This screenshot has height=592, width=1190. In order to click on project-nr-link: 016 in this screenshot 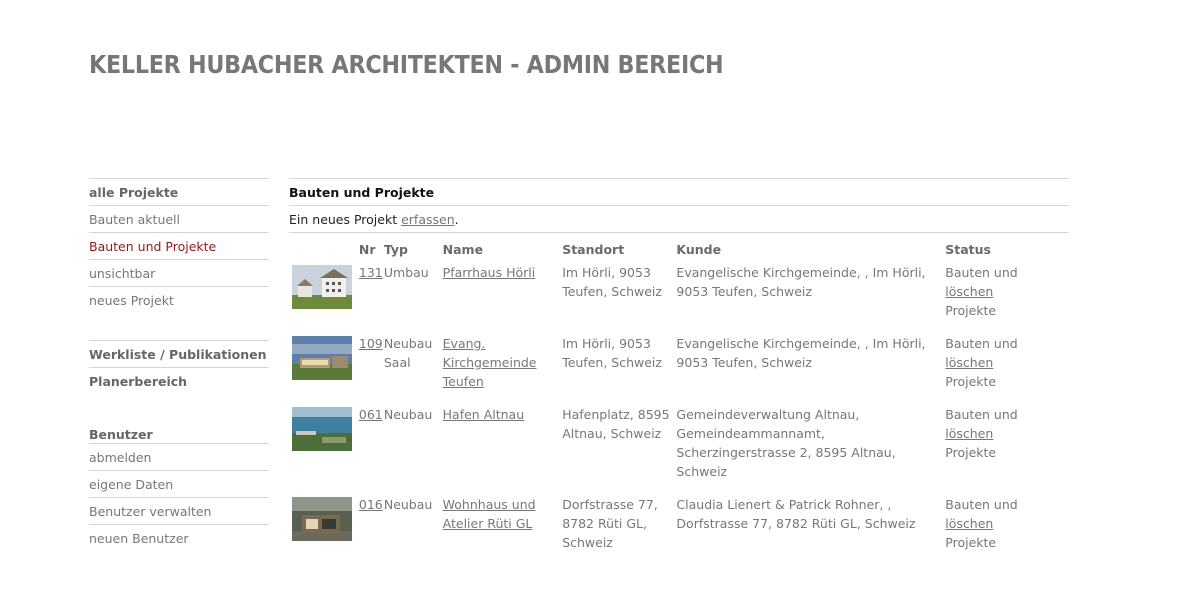, I will do `click(371, 504)`.